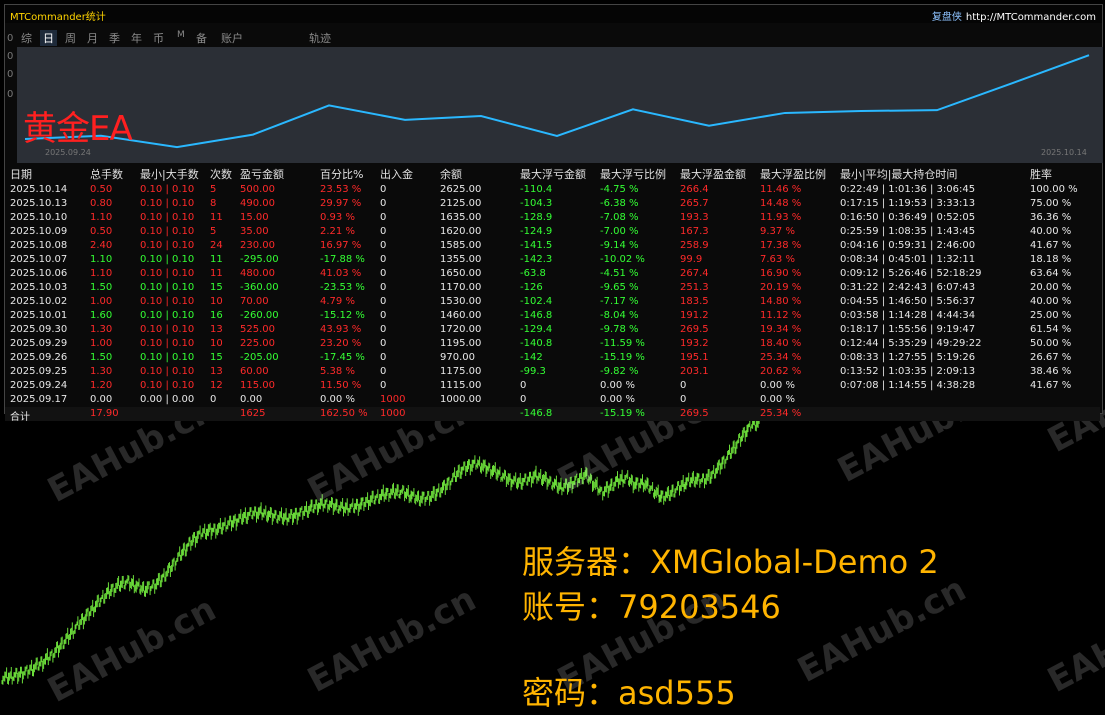  What do you see at coordinates (259, 259) in the screenshot?
I see `cell-pnl-amount: -295.00` at bounding box center [259, 259].